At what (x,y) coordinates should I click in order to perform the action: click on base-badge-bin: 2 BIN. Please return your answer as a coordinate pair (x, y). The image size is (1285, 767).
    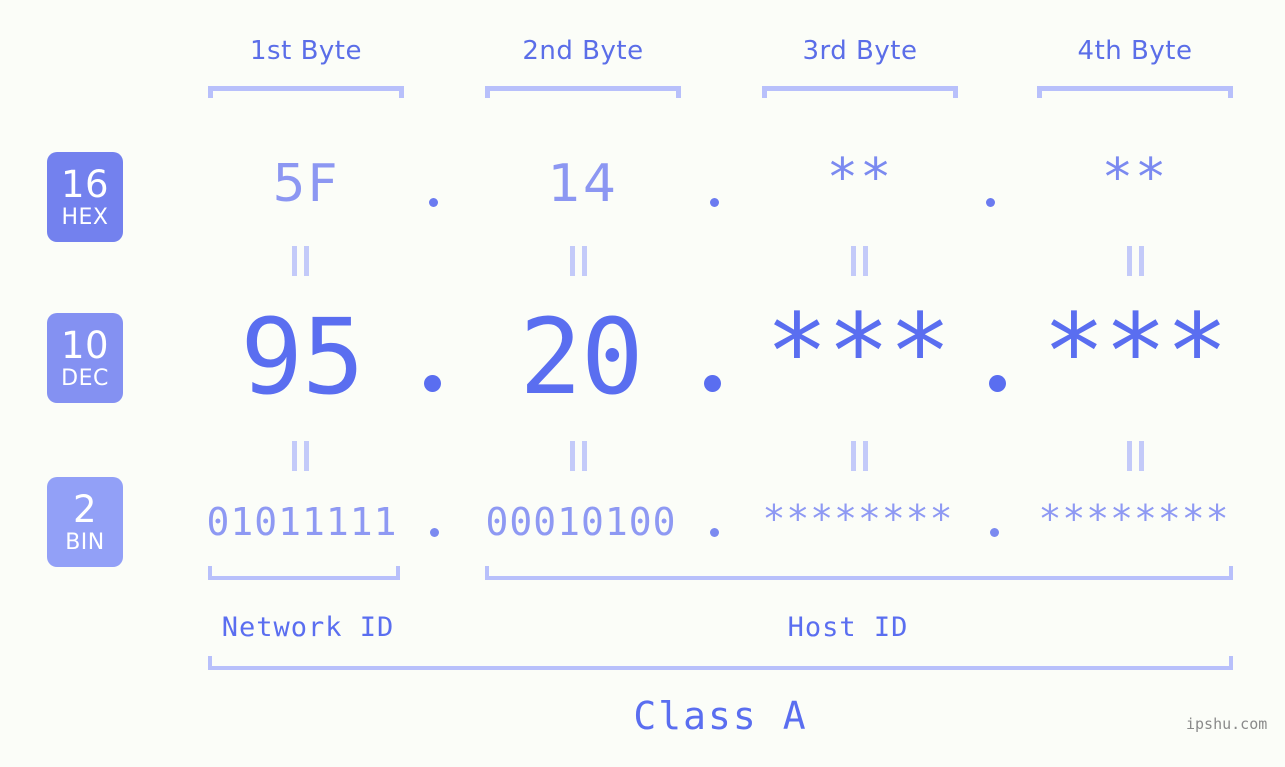
    Looking at the image, I should click on (85, 522).